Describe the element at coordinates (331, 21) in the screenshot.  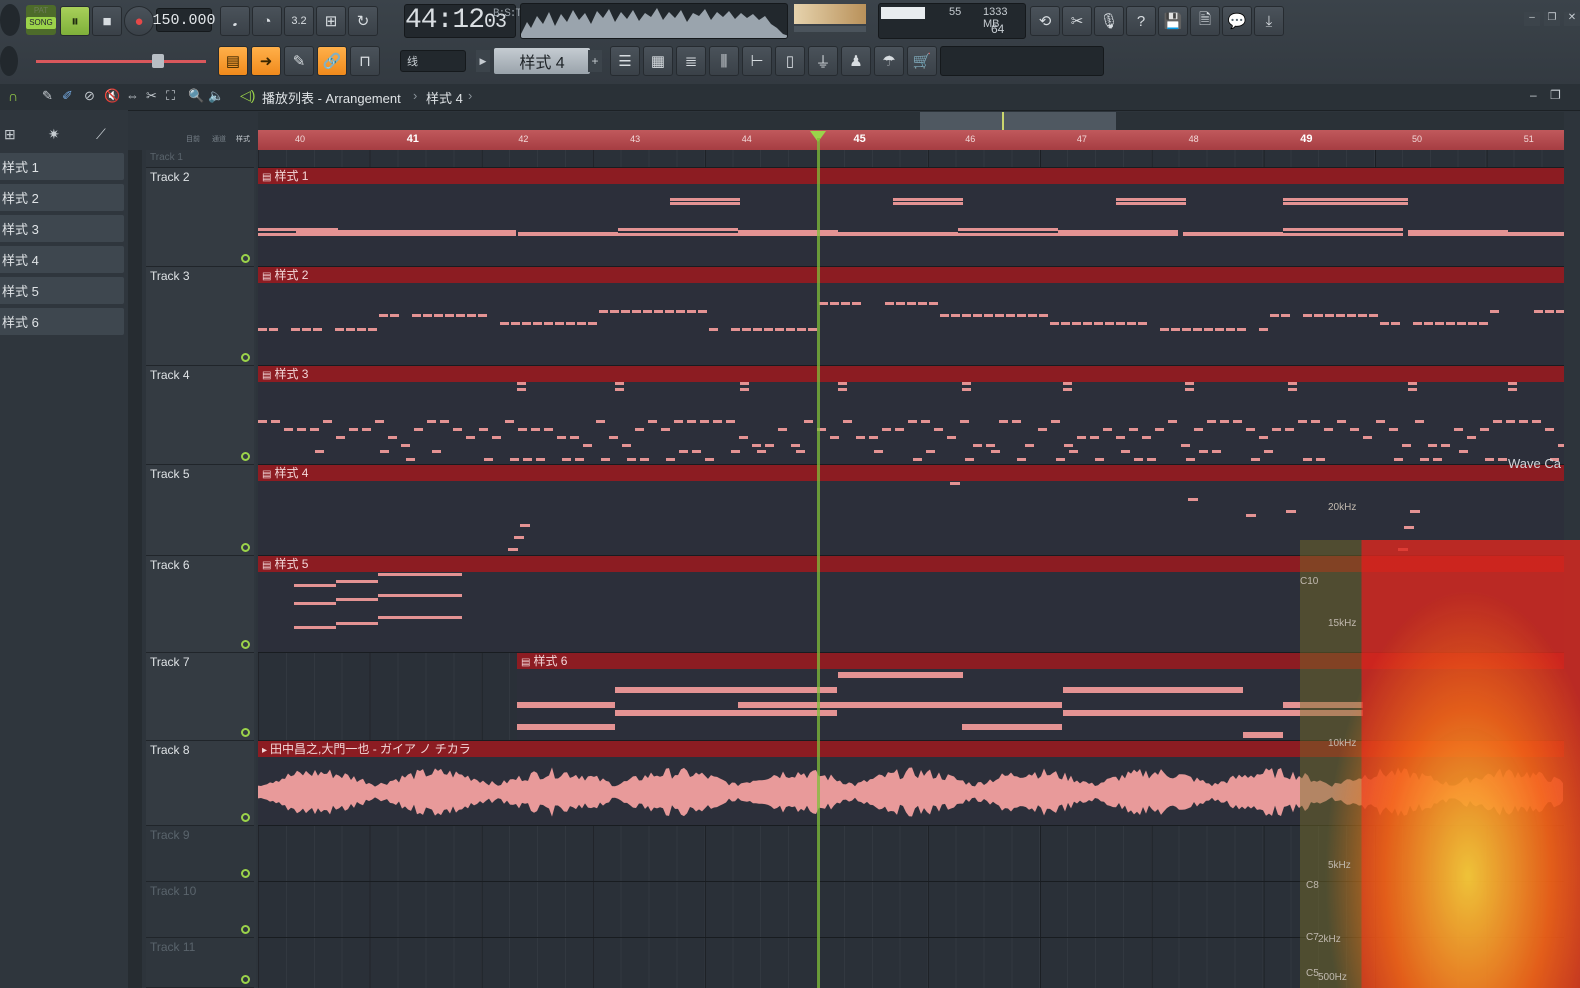
I see `step-edit-icon: ⊞` at that location.